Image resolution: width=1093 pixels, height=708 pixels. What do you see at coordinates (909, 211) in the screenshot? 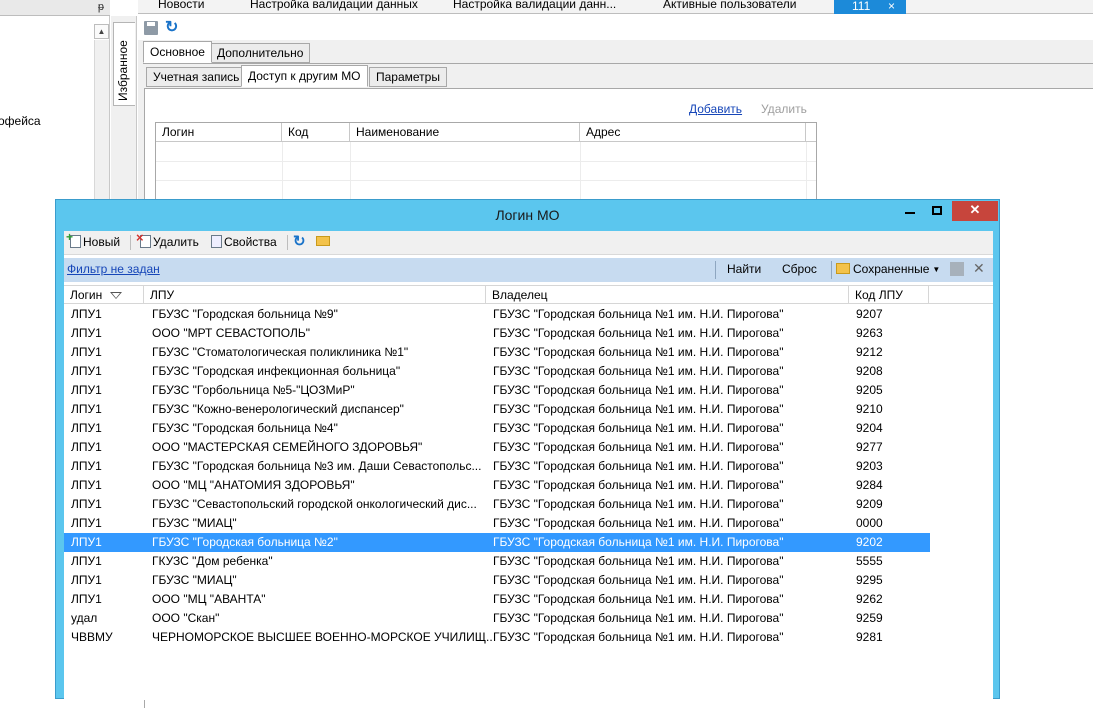
I see `minimize-button` at bounding box center [909, 211].